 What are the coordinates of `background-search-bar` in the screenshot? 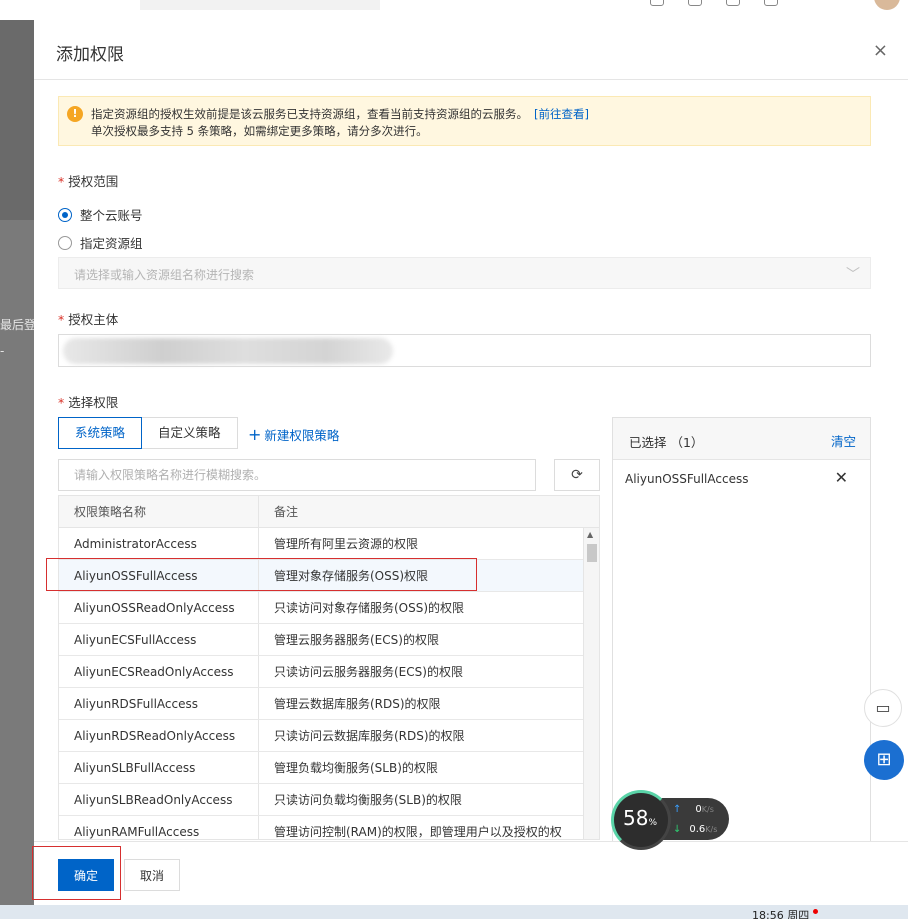 It's located at (260, 5).